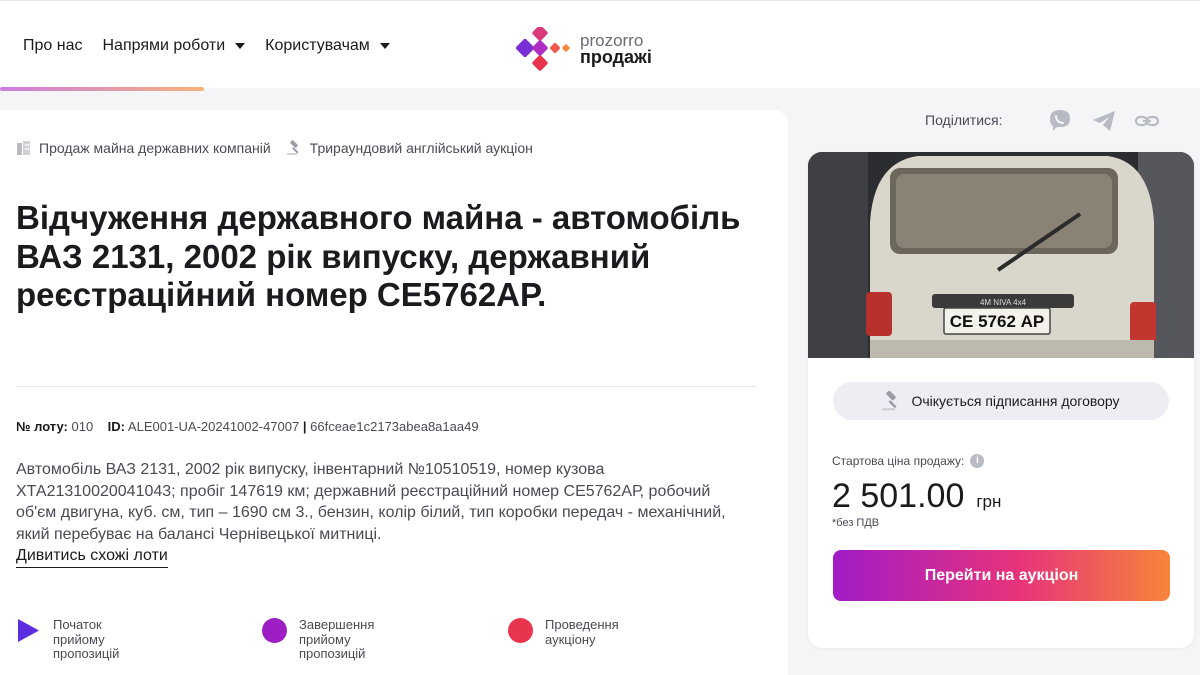  Describe the element at coordinates (82, 426) in the screenshot. I see `lot-number: 010` at that location.